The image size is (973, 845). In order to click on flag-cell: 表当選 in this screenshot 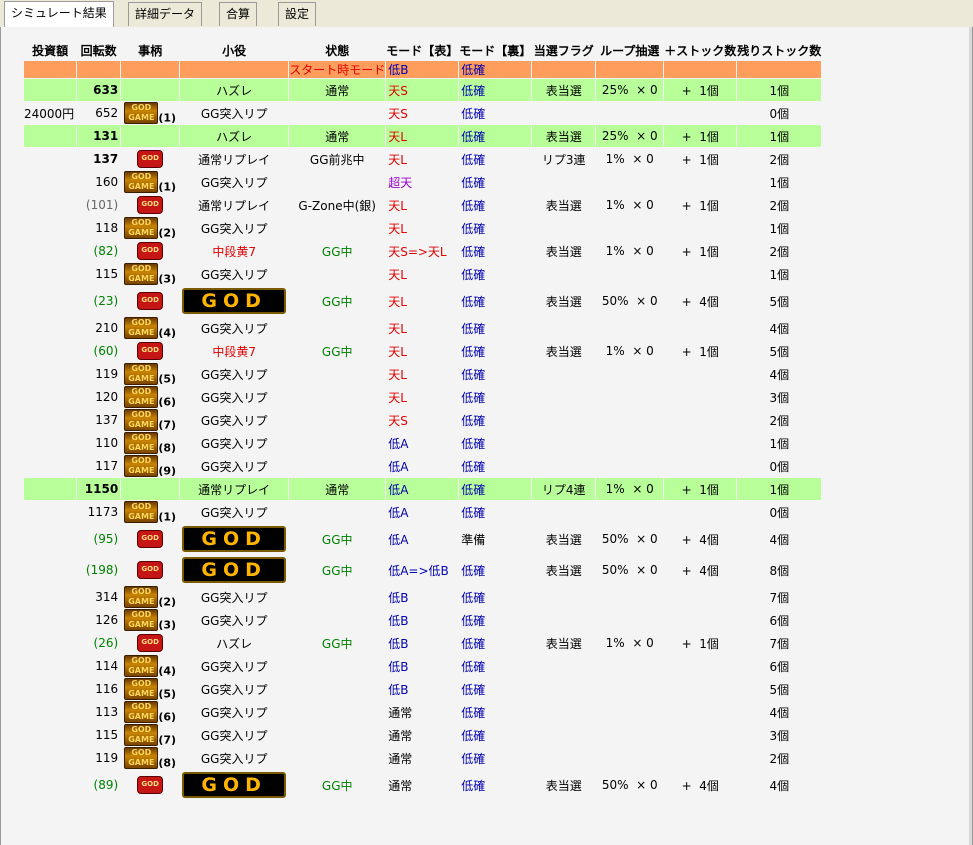, I will do `click(564, 136)`.